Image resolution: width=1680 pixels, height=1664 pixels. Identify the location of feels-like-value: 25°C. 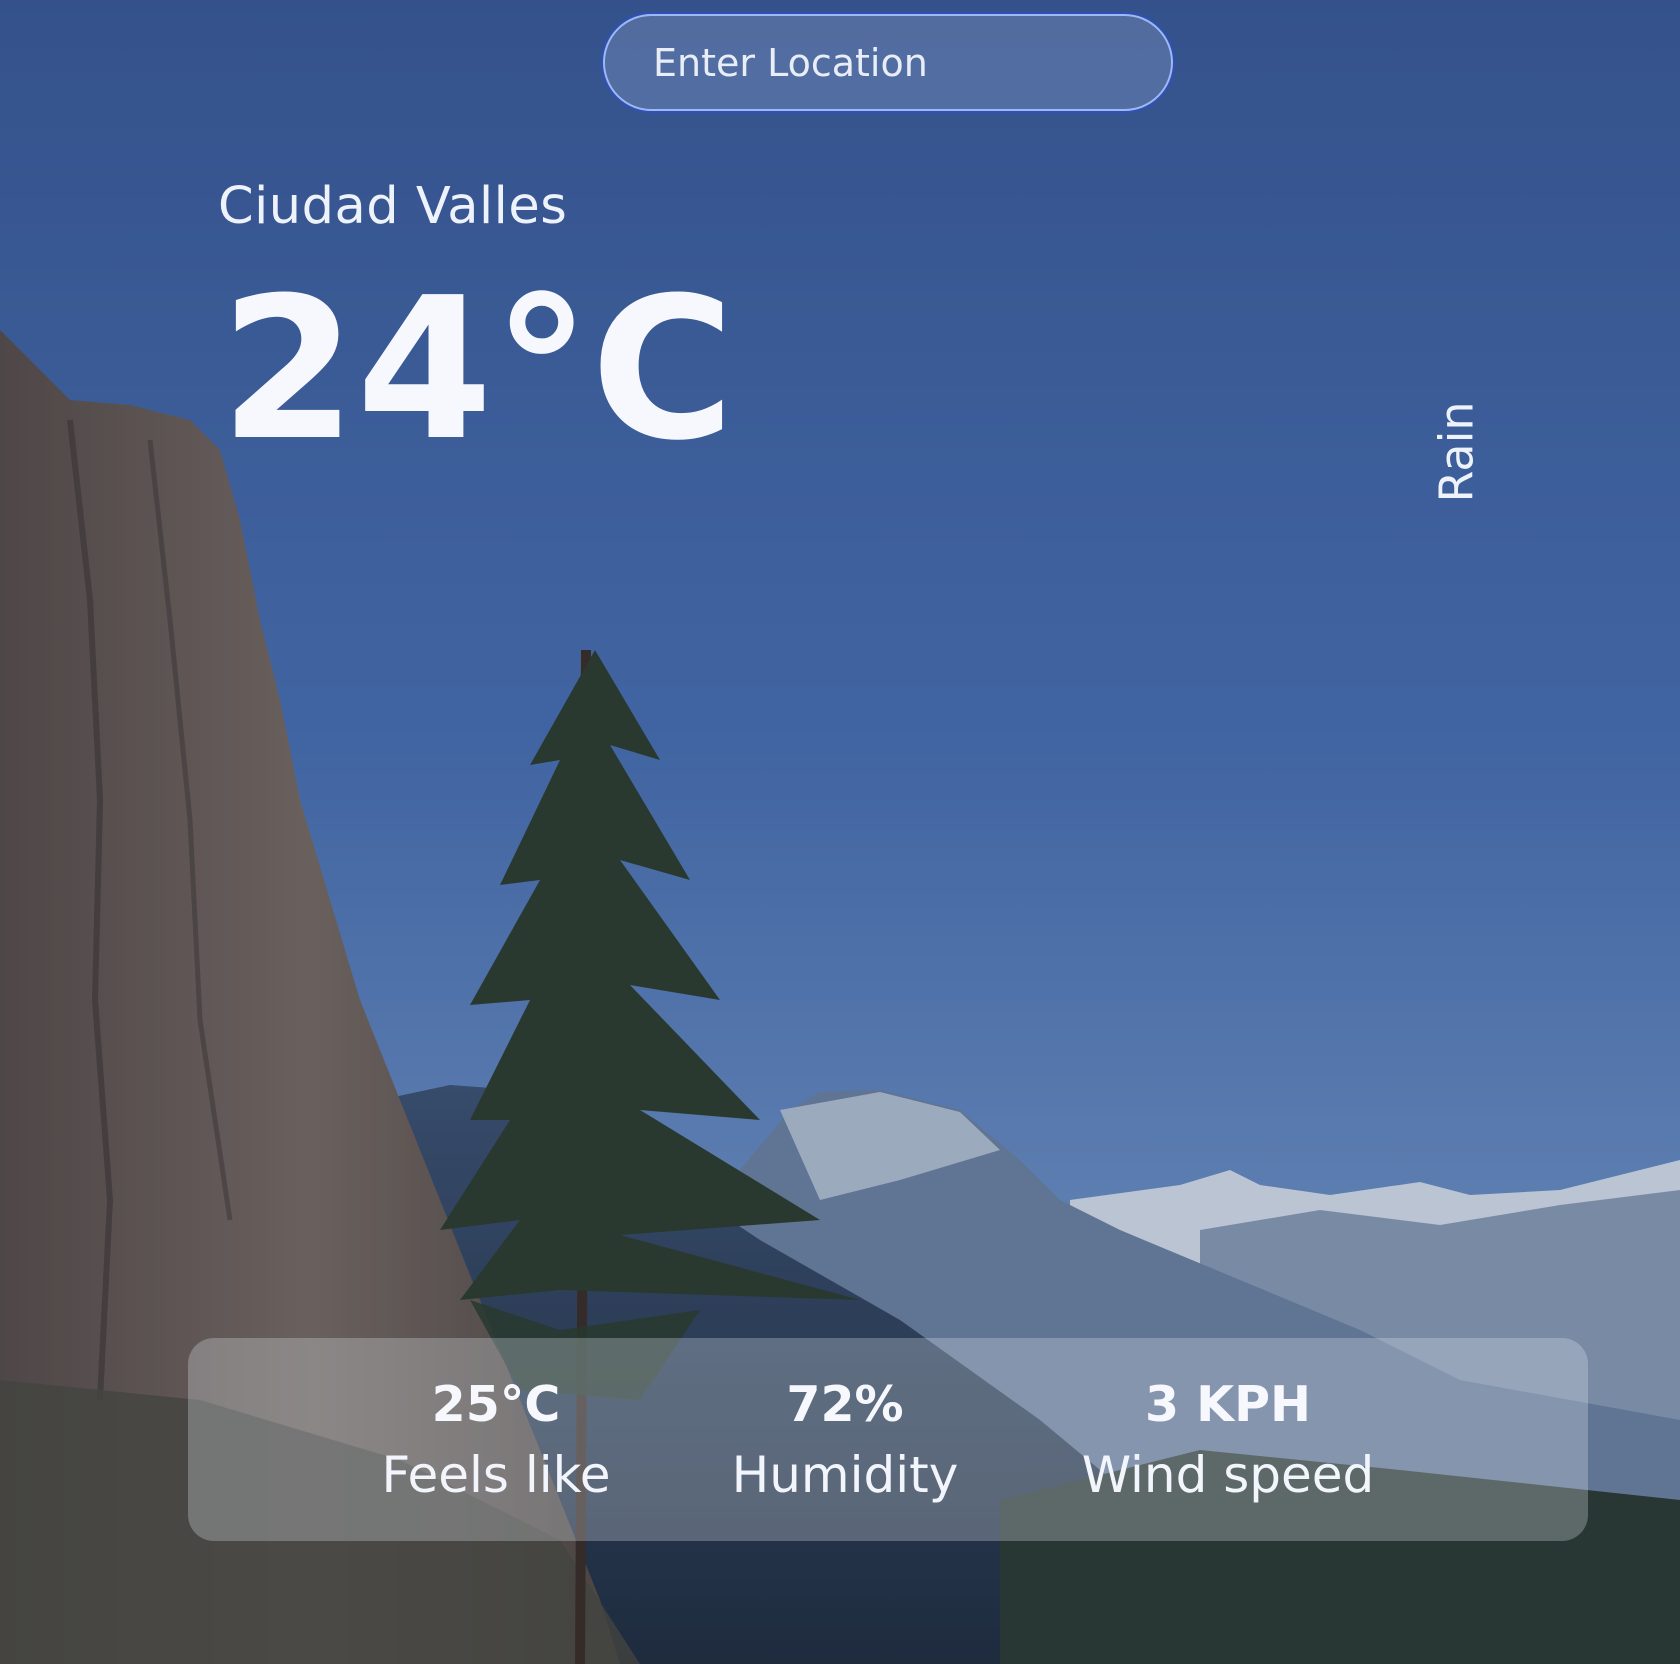
(496, 1404).